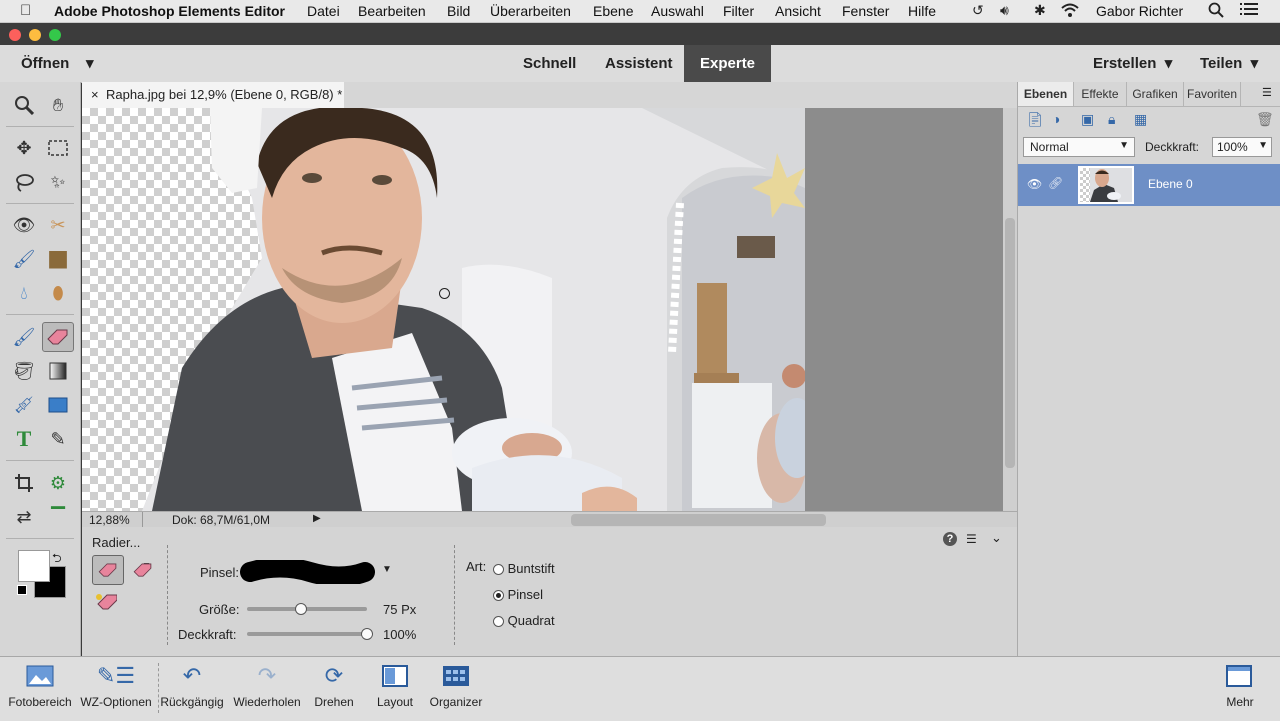  What do you see at coordinates (971, 539) in the screenshot?
I see `options-menu-icon: ☰` at bounding box center [971, 539].